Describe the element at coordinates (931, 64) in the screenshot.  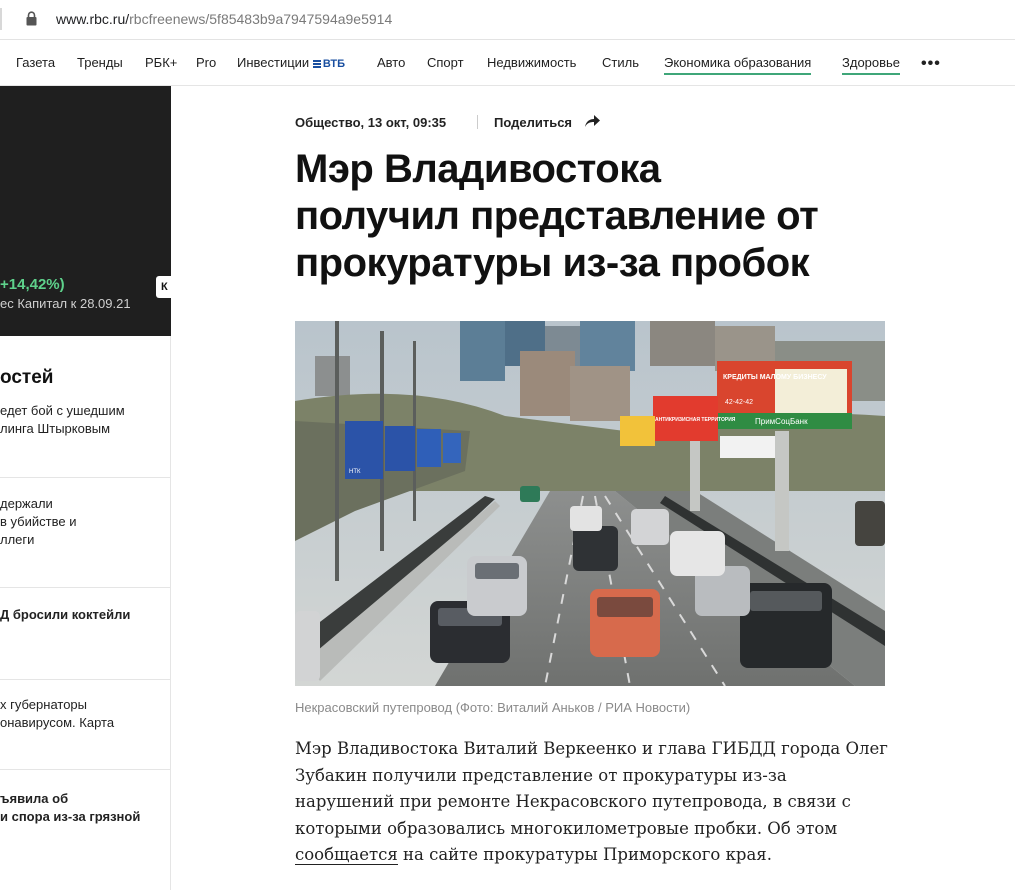
I see `more-menu-icon: •••` at that location.